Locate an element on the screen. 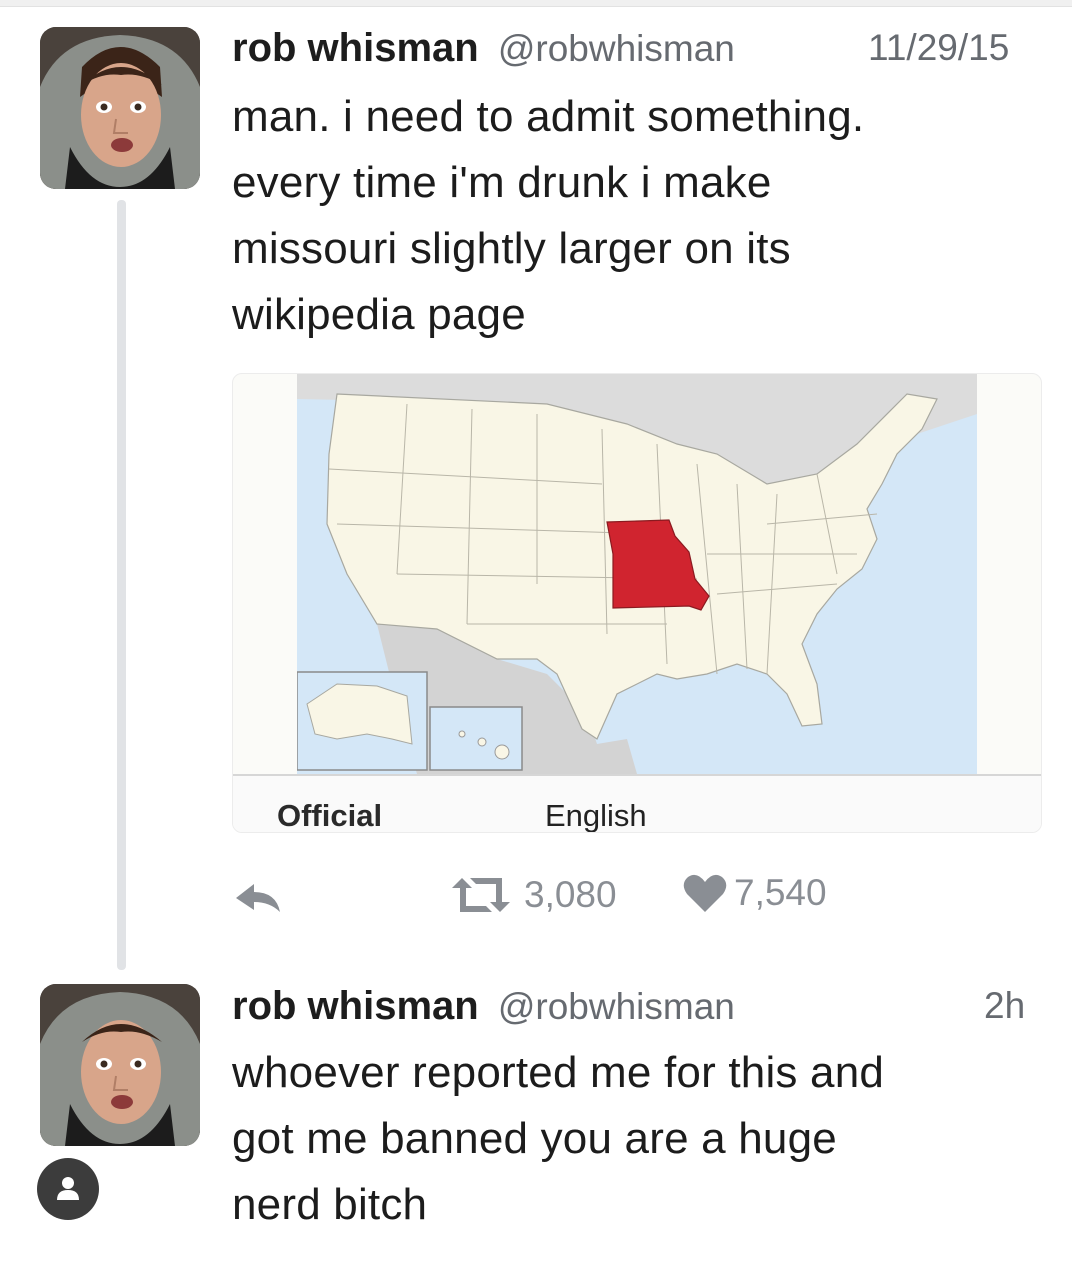 Image resolution: width=1072 pixels, height=1271 pixels. reply-icon is located at coordinates (258, 898).